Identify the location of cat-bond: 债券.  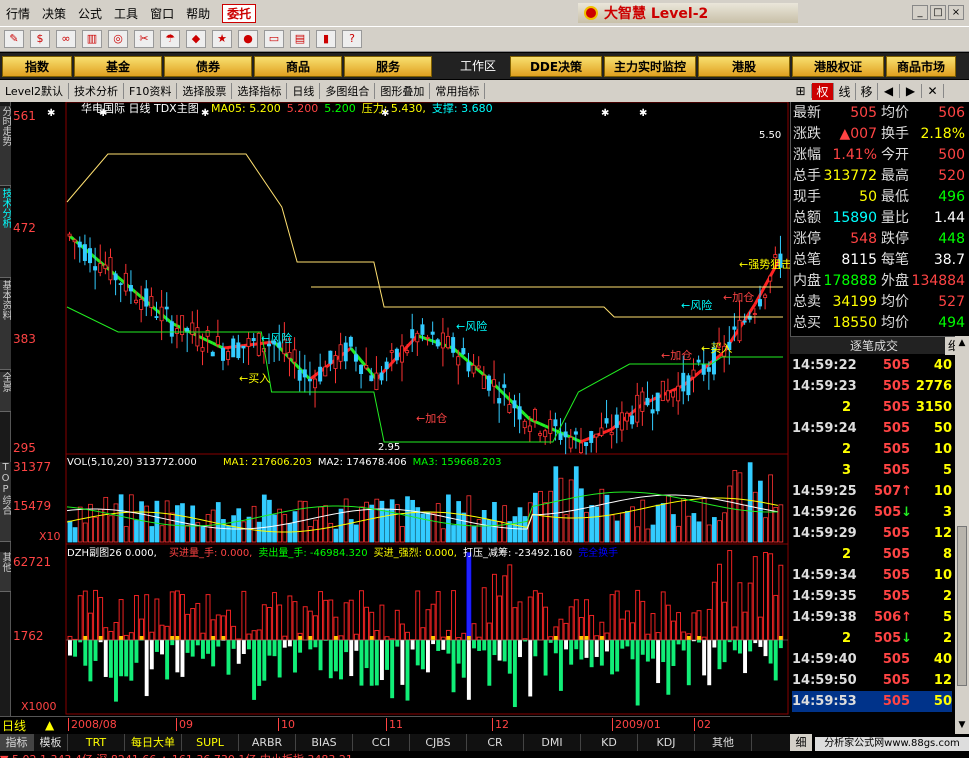
(208, 66).